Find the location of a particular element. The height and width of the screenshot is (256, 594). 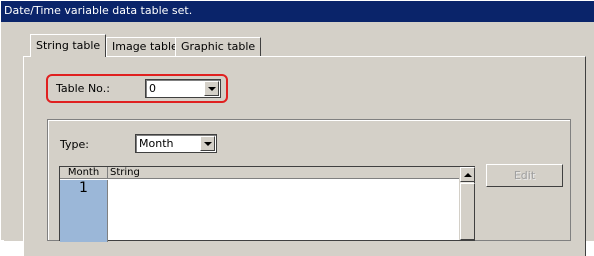

vertical-scrollbar is located at coordinates (467, 203).